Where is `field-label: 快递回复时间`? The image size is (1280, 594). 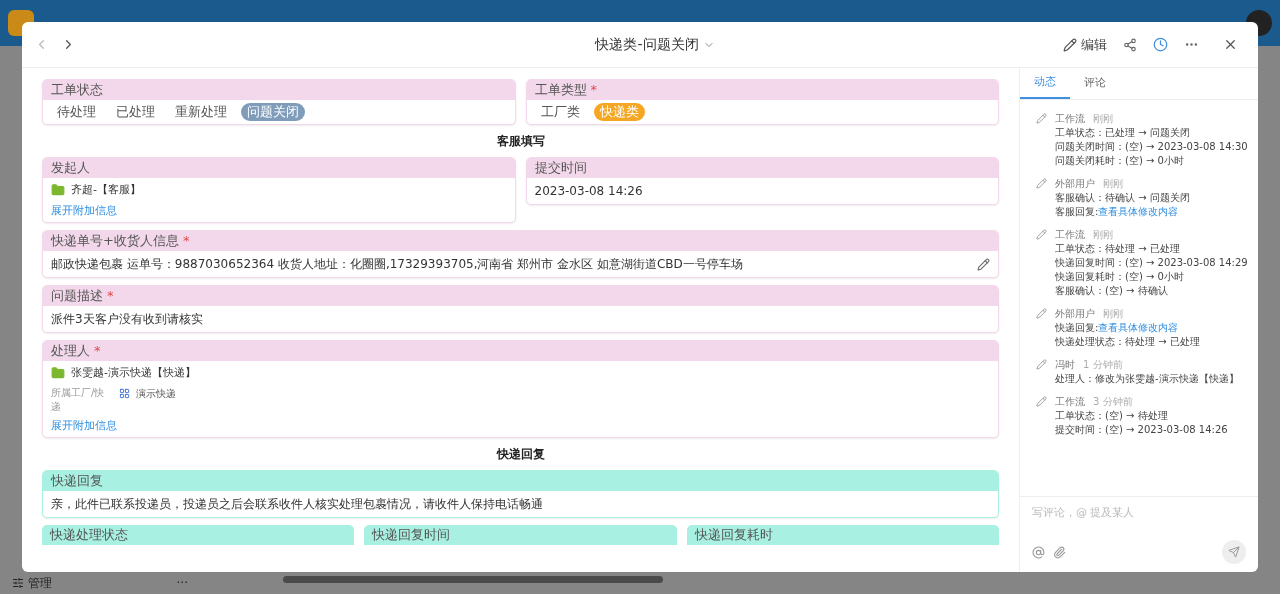 field-label: 快递回复时间 is located at coordinates (411, 535).